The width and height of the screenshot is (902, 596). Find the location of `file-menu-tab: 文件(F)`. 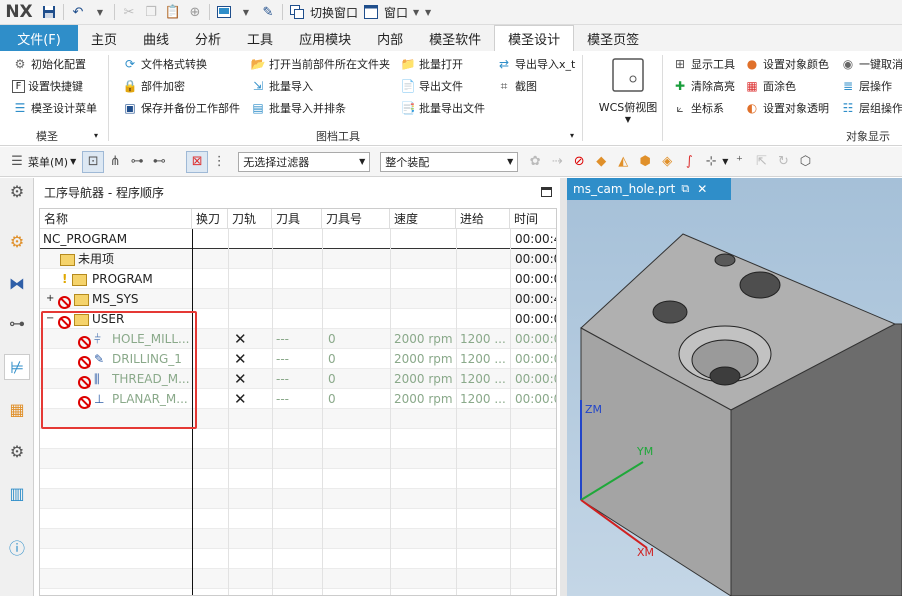

file-menu-tab: 文件(F) is located at coordinates (39, 38).